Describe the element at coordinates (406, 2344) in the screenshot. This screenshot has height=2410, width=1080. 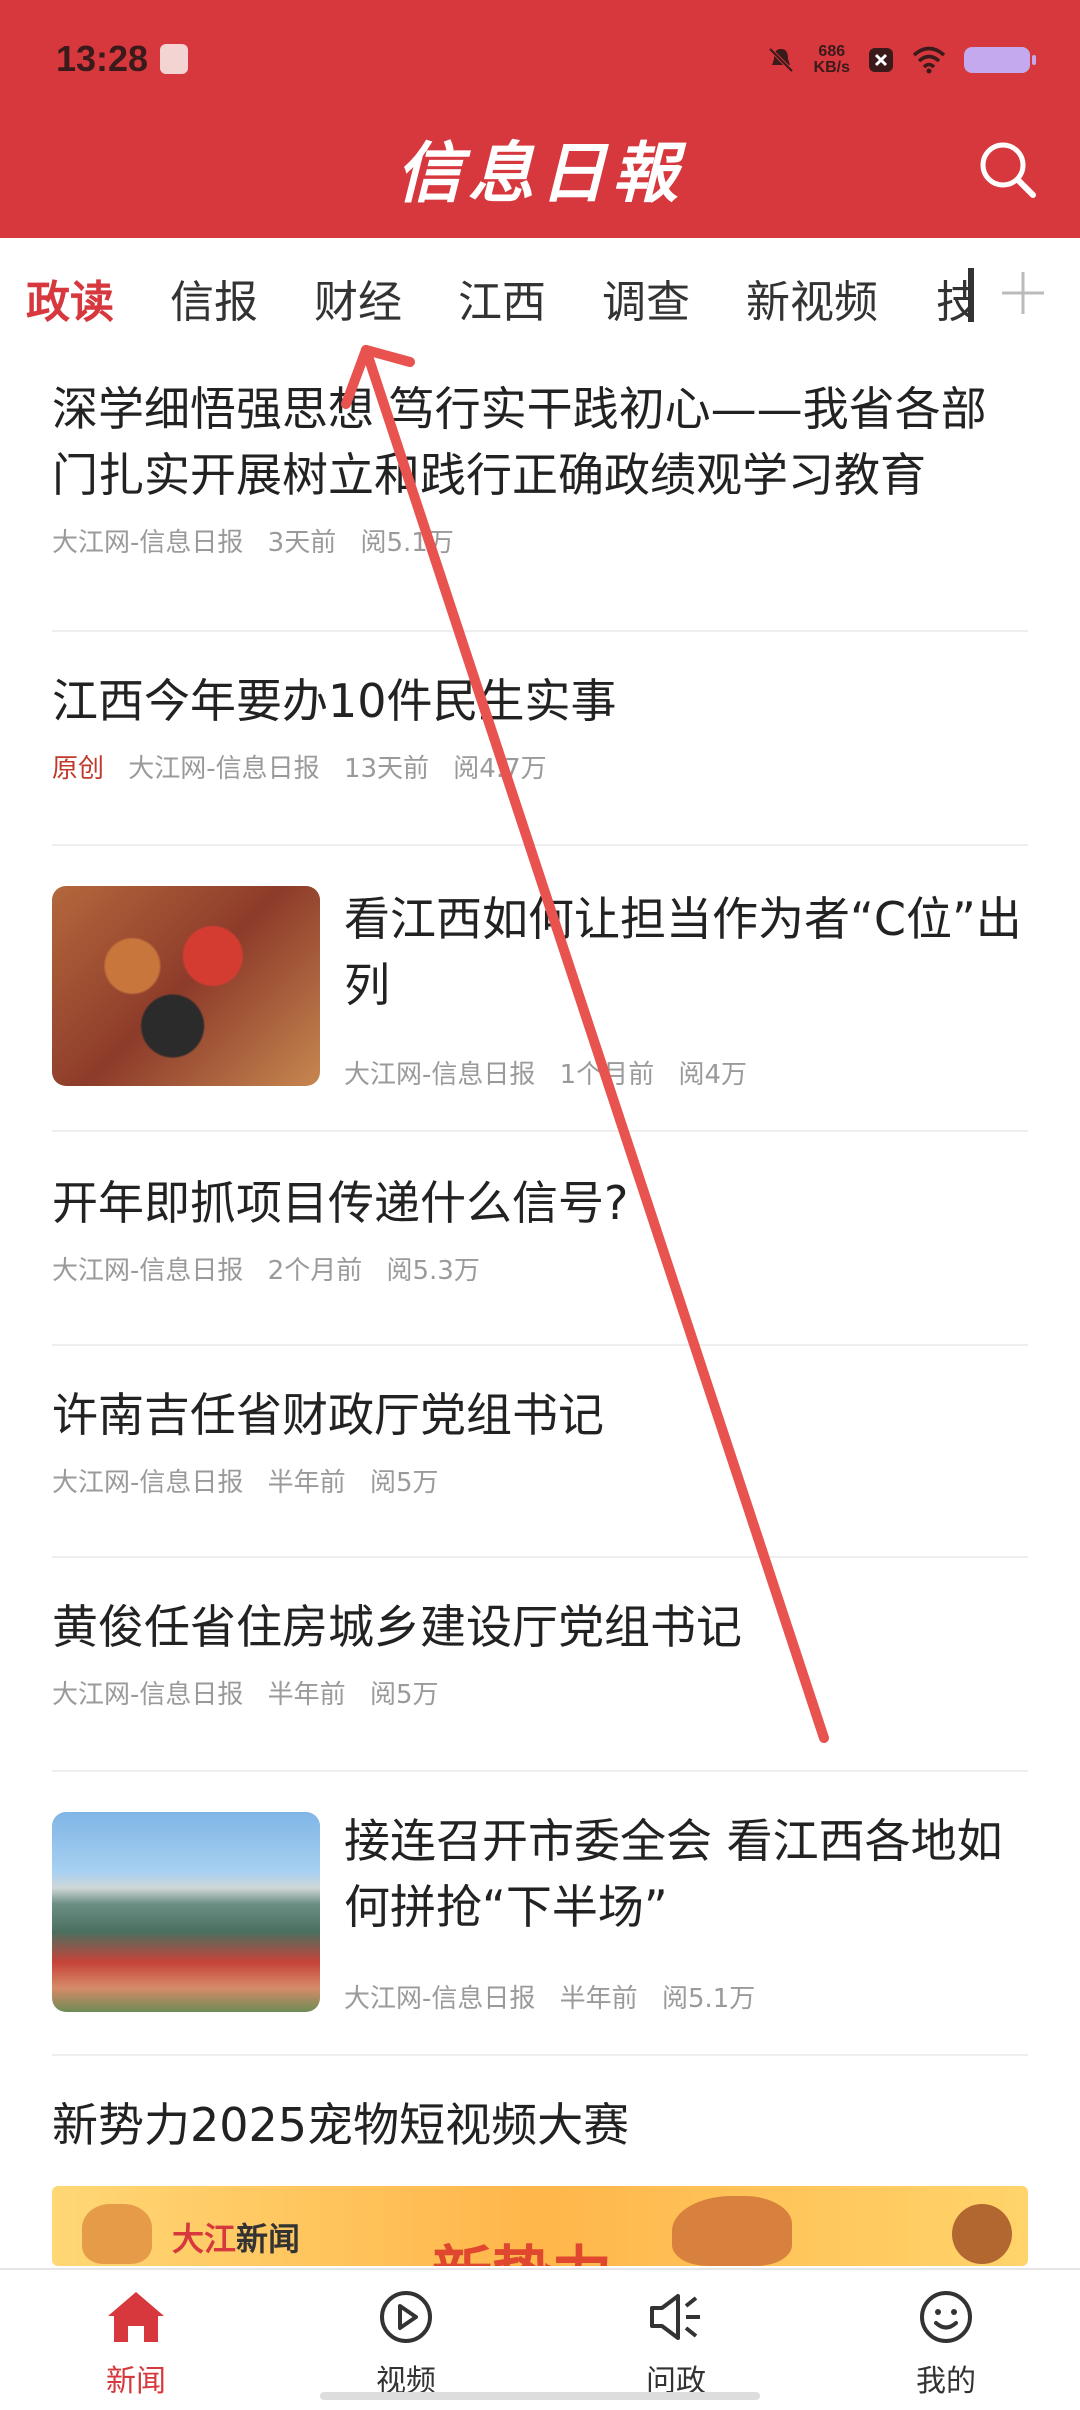
I see `nav-video: 视频` at that location.